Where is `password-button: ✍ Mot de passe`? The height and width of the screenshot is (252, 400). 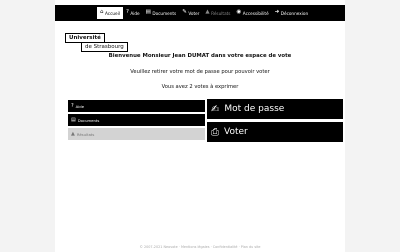
password-button: ✍ Mot de passe is located at coordinates (275, 109).